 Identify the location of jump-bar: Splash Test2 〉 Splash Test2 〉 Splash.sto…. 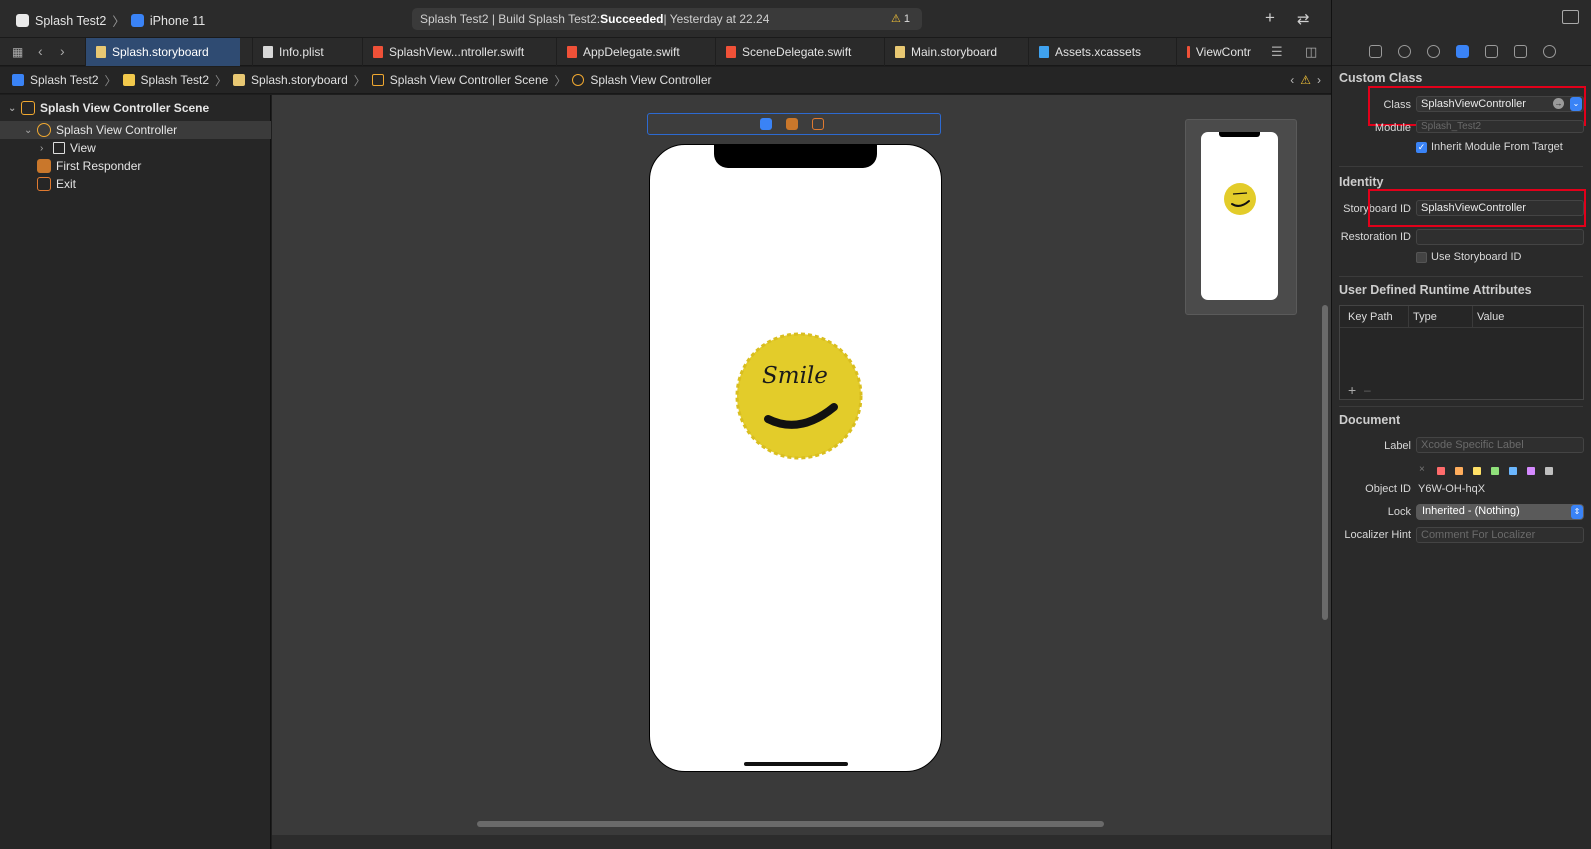
(665, 80).